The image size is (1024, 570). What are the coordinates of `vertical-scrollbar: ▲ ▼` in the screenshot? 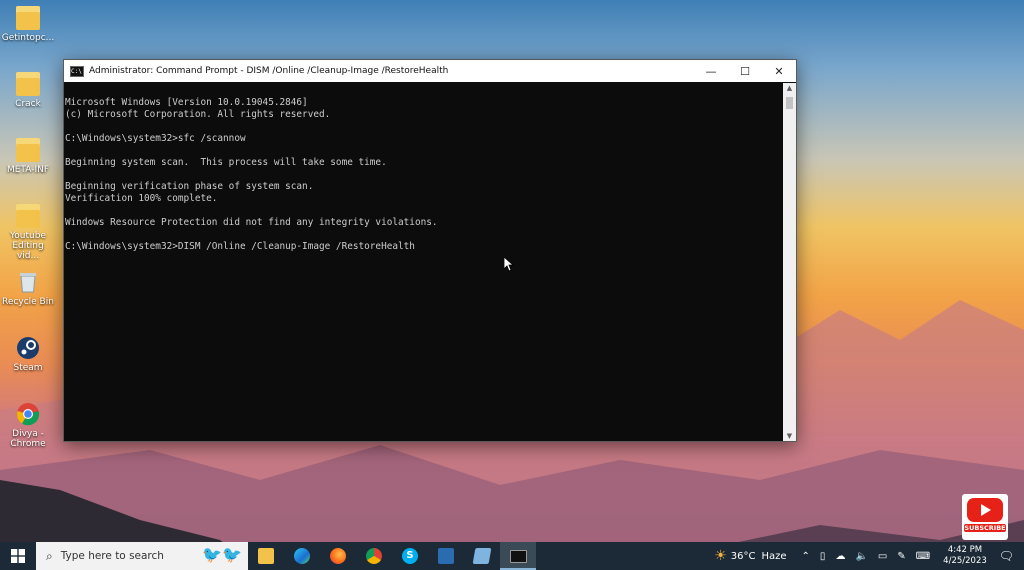 It's located at (789, 262).